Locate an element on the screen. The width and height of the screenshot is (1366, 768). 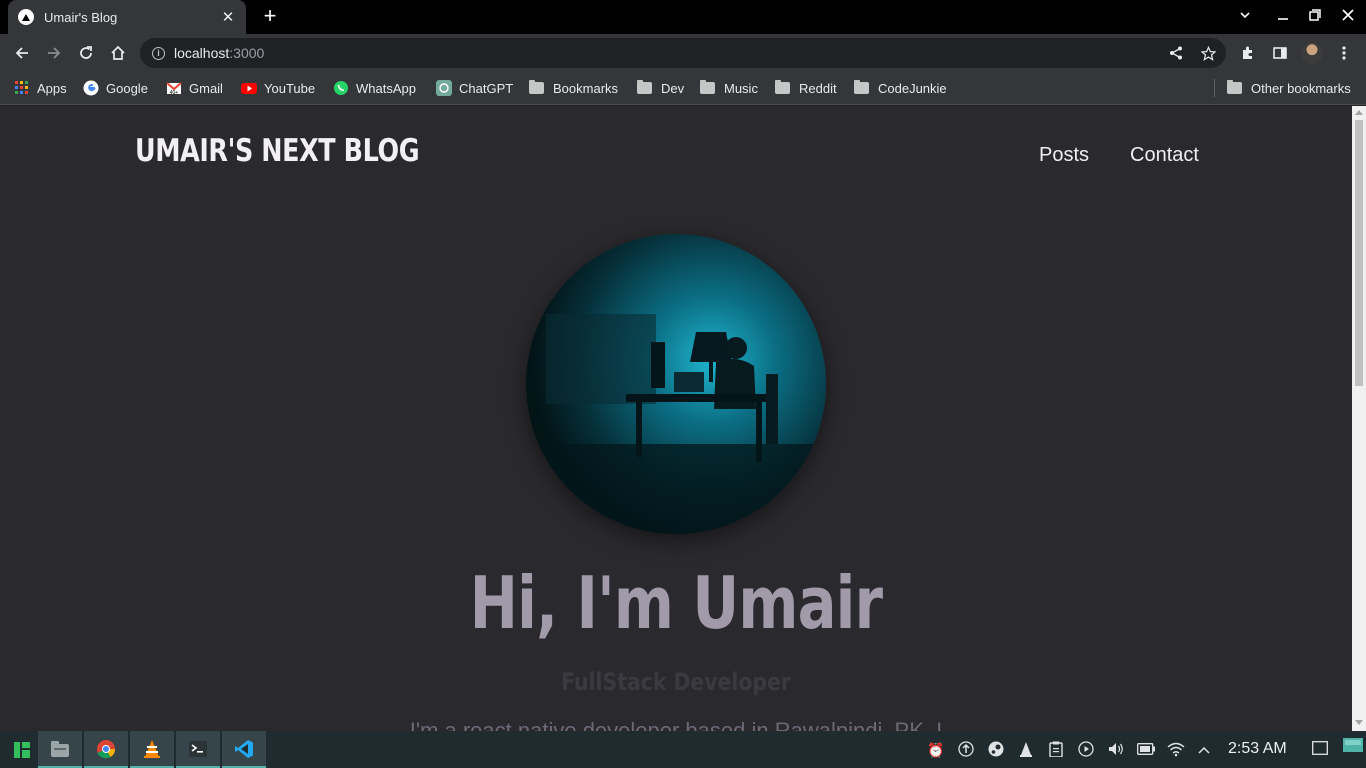
taskbar-clock: 2:53 AM is located at coordinates (1257, 749).